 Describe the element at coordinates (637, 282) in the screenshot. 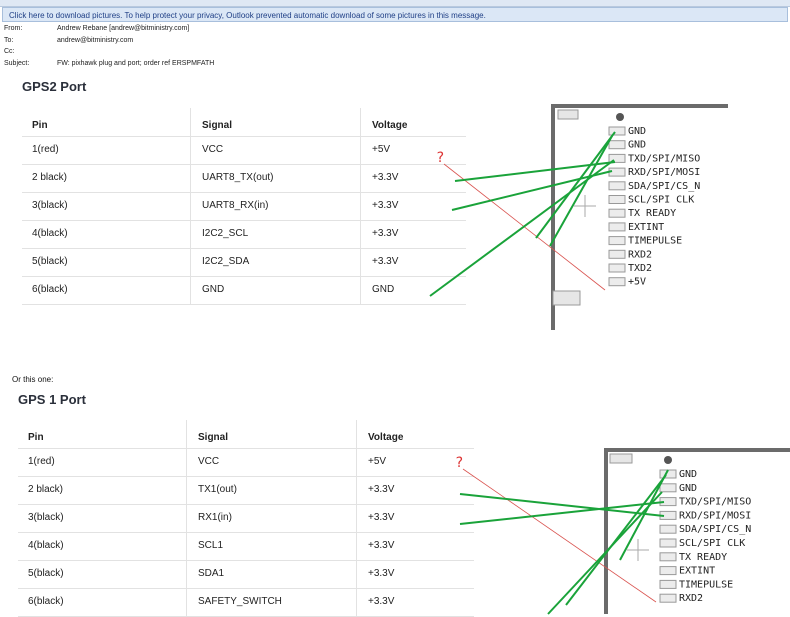

I see `gps2-pin-label: +5V` at that location.